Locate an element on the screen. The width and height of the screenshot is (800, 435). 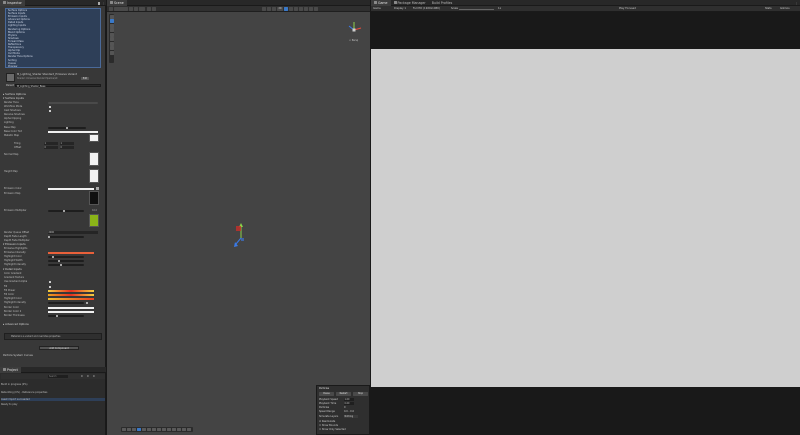
render-queue-field: 2000 is located at coordinates (73, 232).